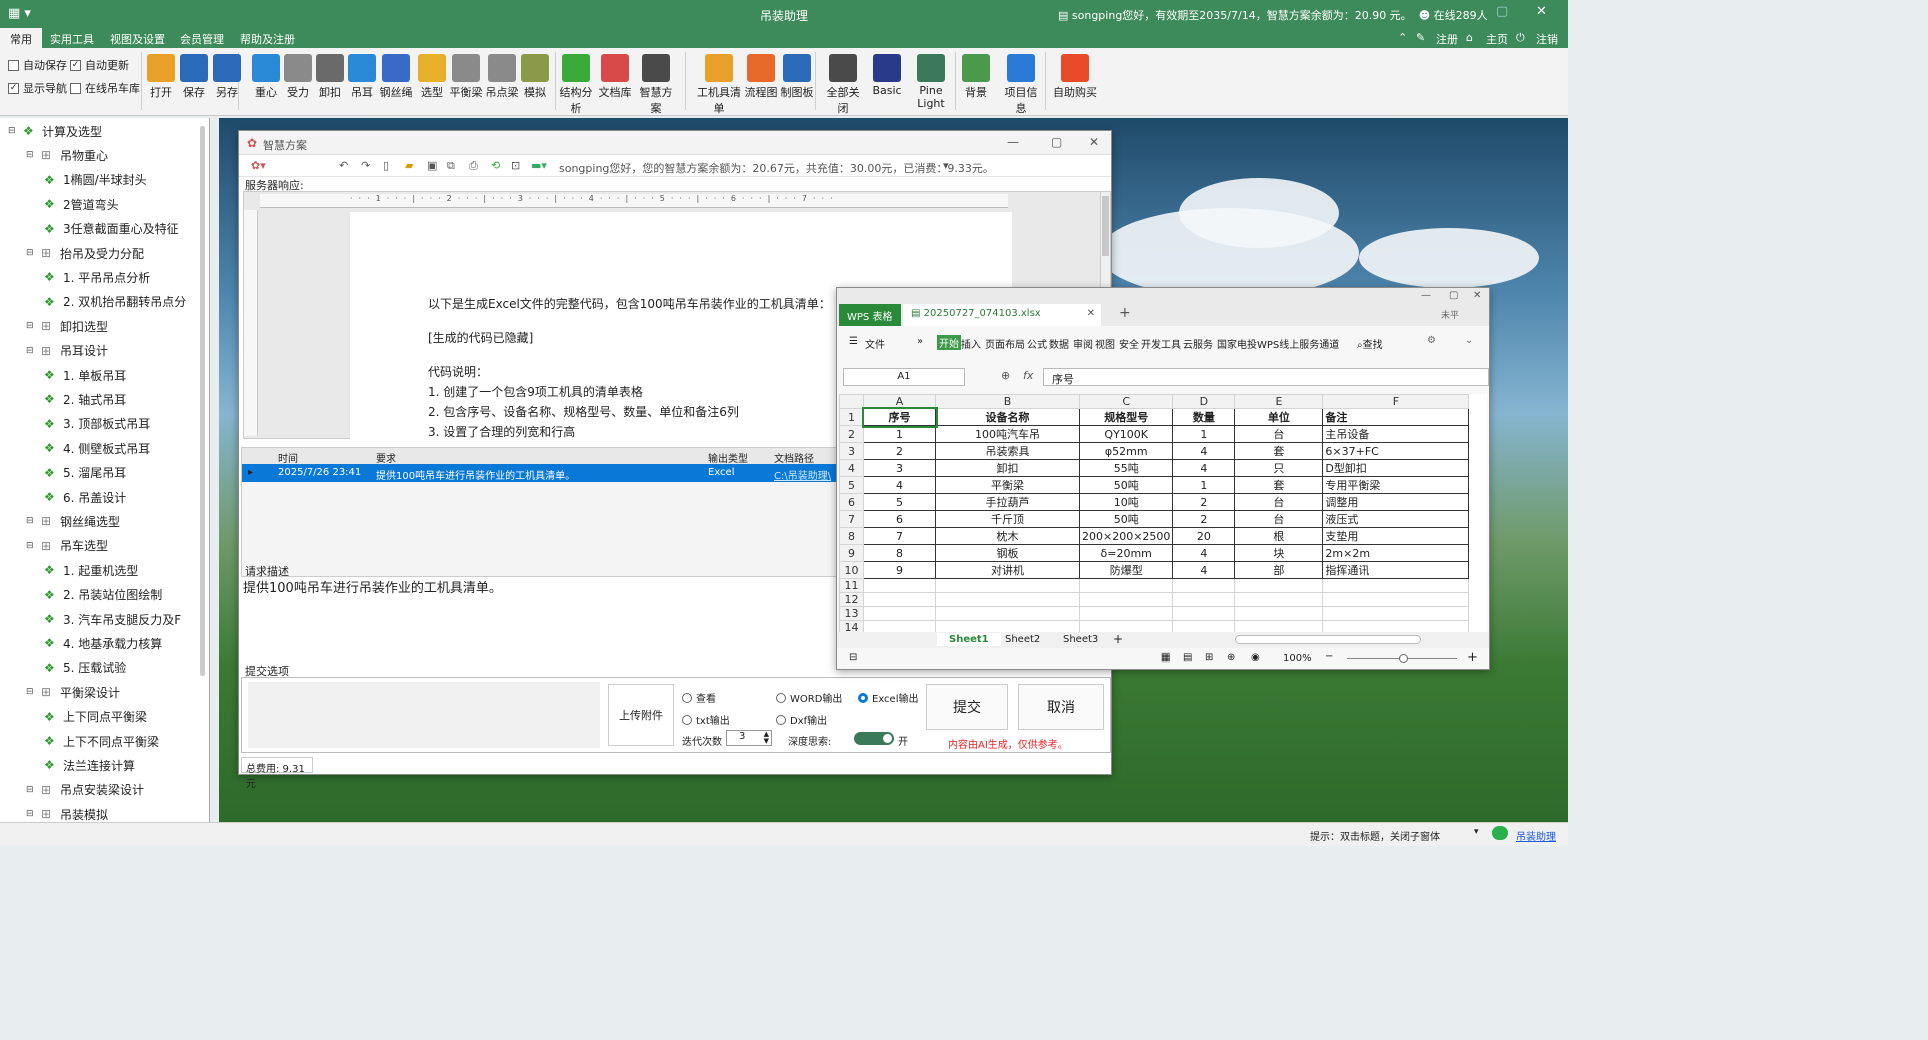 The image size is (1928, 1040). What do you see at coordinates (1007, 570) in the screenshot?
I see `cell: 对讲机` at bounding box center [1007, 570].